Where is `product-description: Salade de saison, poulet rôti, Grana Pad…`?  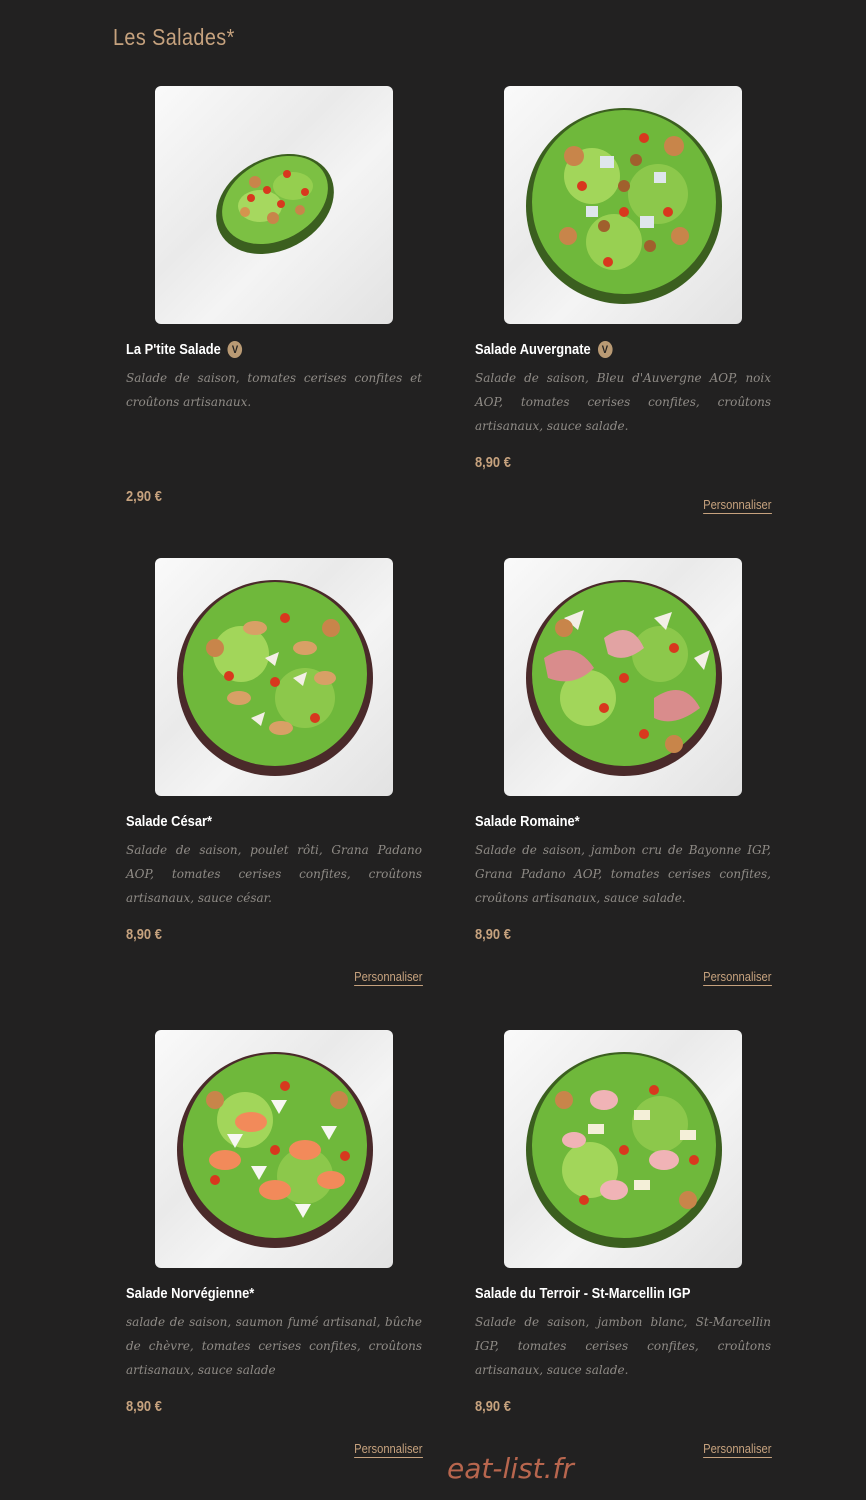
product-description: Salade de saison, poulet rôti, Grana Pad… is located at coordinates (274, 874).